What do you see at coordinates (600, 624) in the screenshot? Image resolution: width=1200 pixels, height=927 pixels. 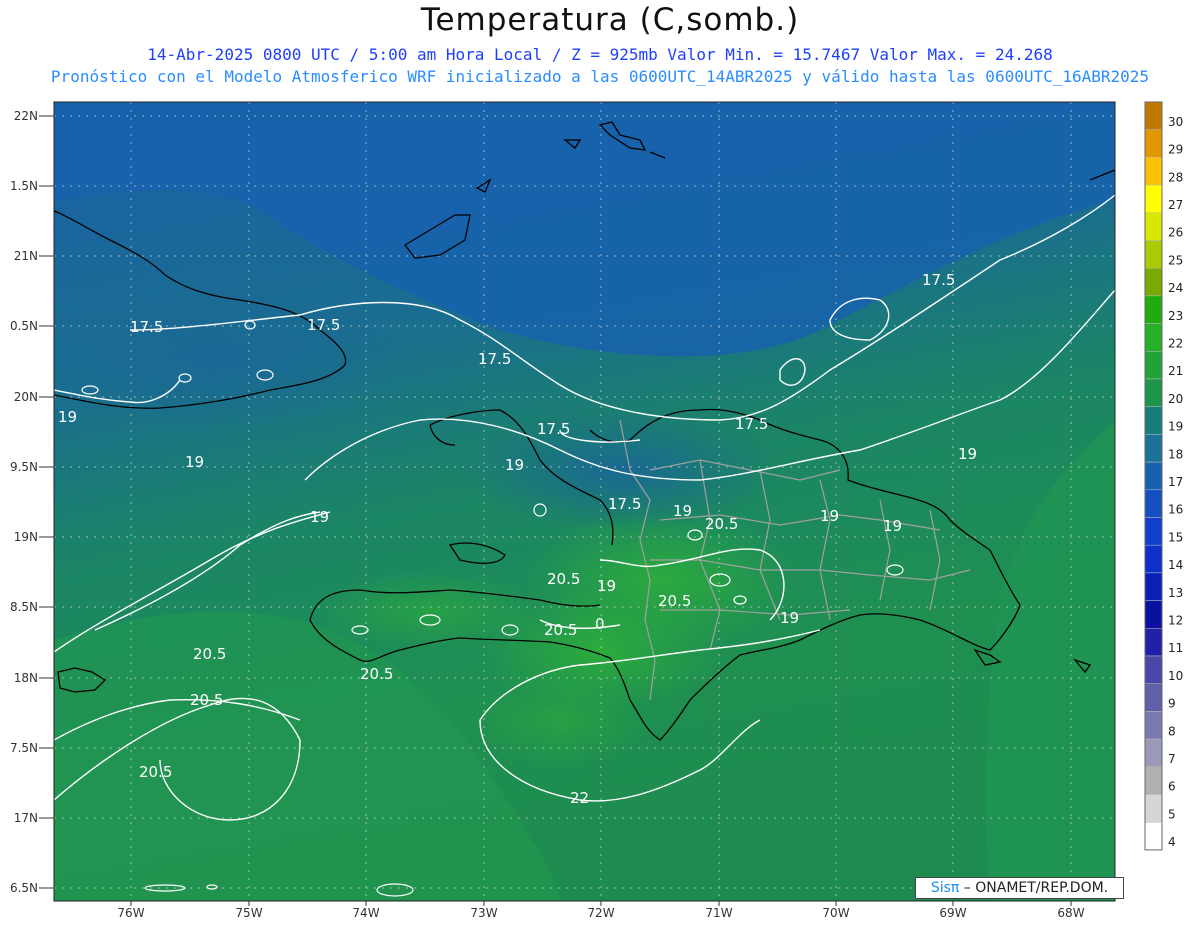 I see `contour-label: 0` at bounding box center [600, 624].